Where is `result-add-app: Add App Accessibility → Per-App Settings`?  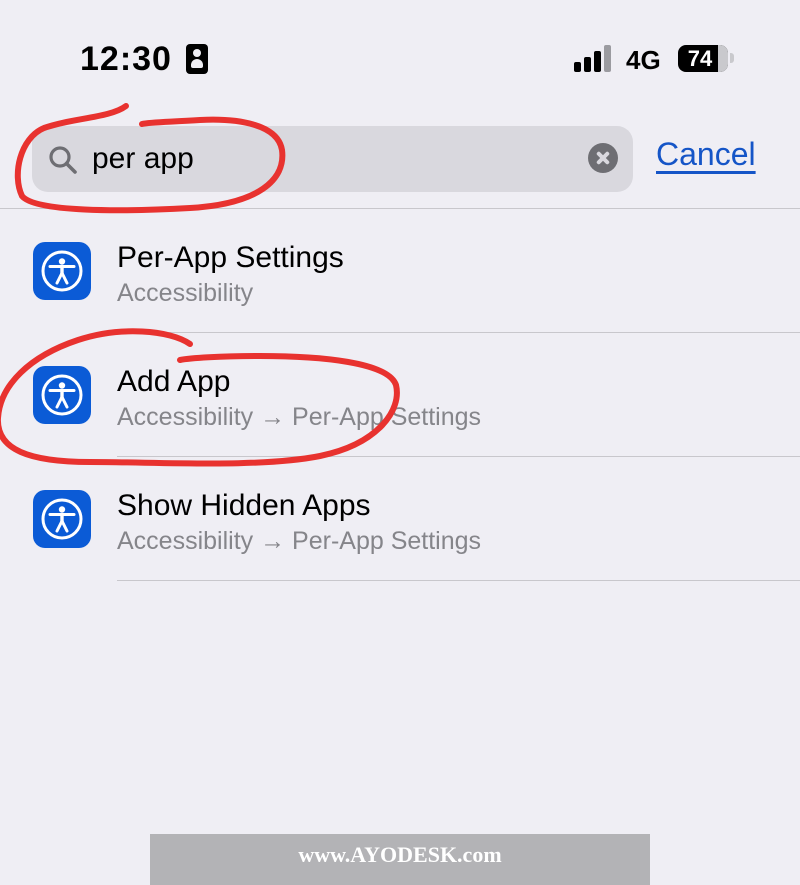 result-add-app: Add App Accessibility → Per-App Settings is located at coordinates (400, 395).